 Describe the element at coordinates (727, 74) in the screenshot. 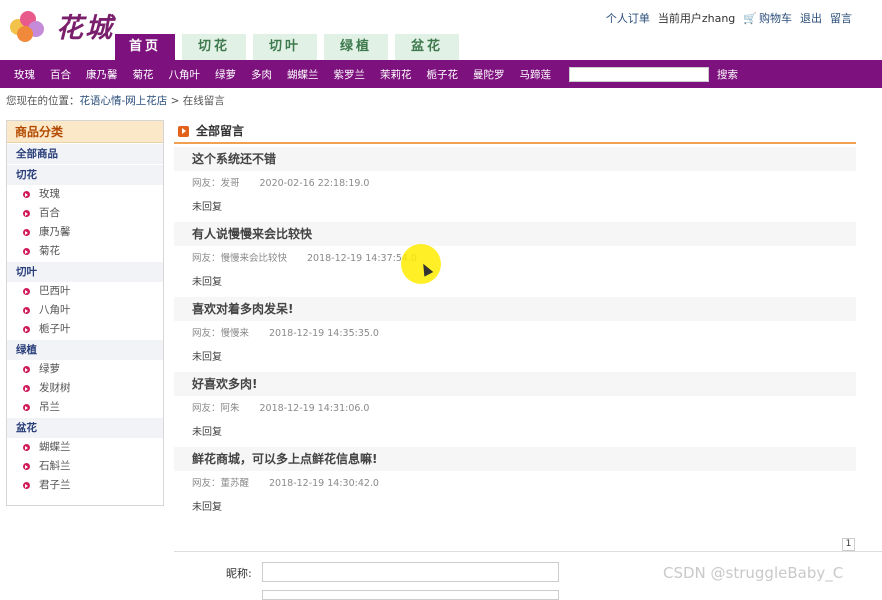

I see `search-button: 搜索` at that location.